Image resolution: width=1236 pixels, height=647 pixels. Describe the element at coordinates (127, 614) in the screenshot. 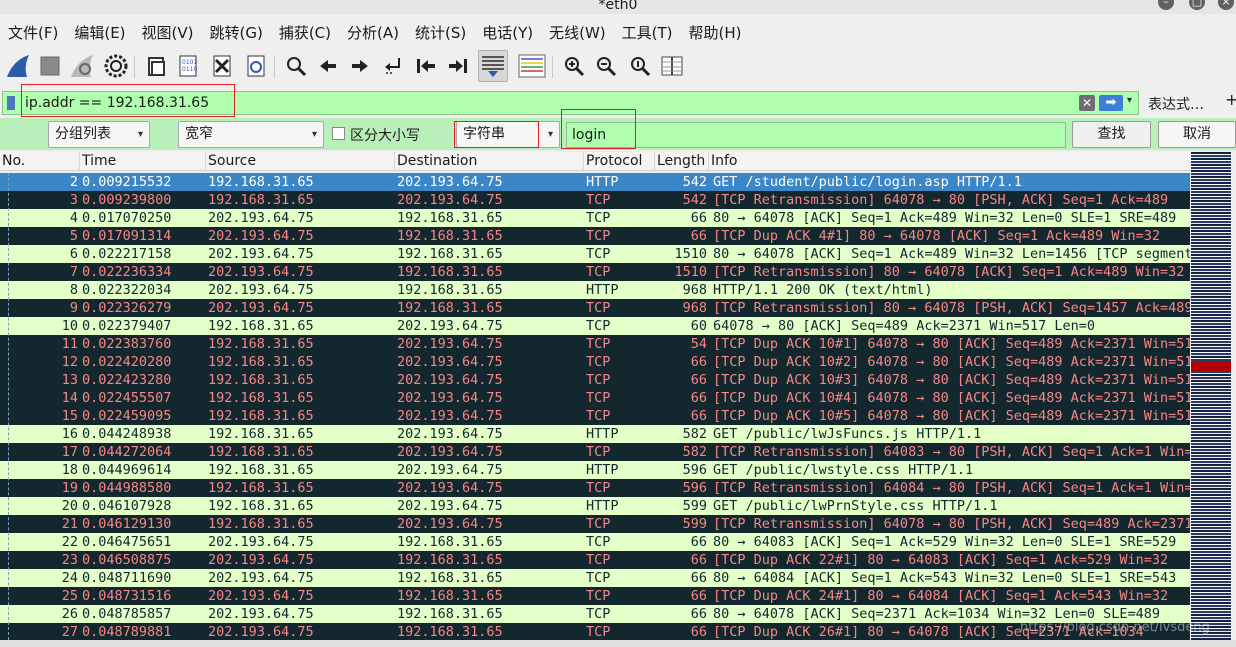

I see `packet-time: 0.048785857` at that location.